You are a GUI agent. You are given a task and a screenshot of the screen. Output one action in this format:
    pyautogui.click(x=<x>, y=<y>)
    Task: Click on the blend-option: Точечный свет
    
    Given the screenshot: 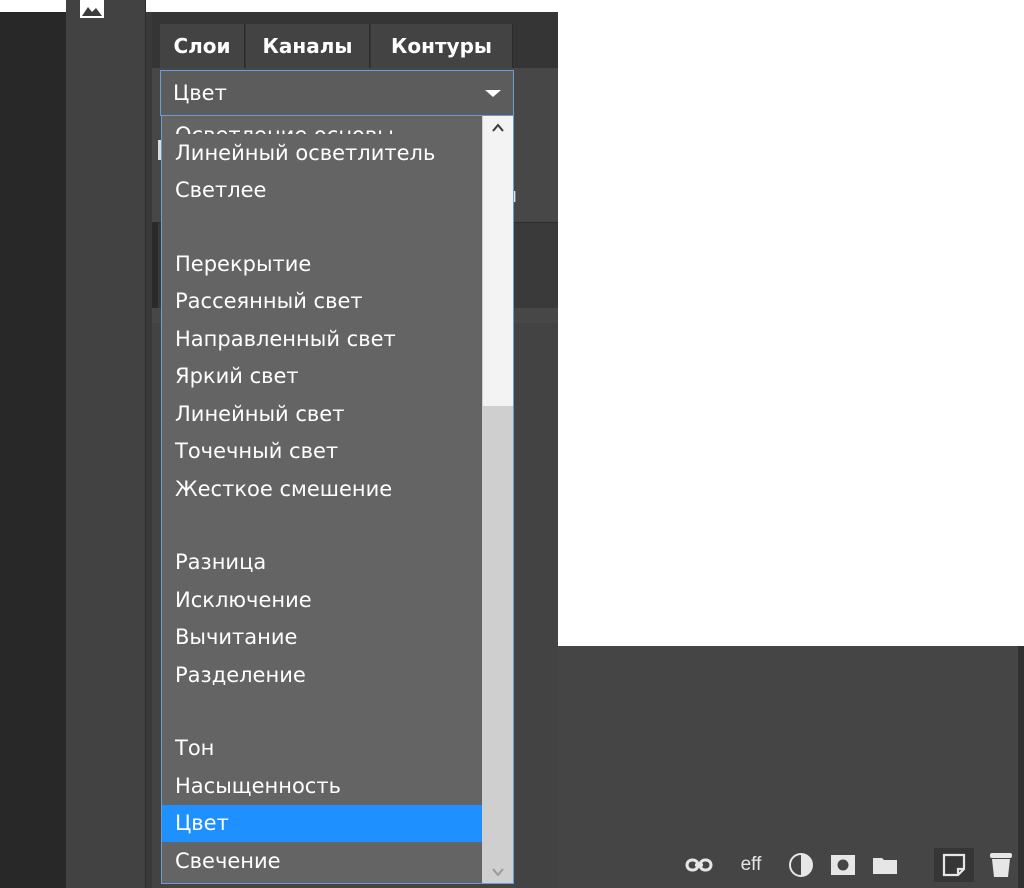 What is the action you would take?
    pyautogui.click(x=322, y=452)
    